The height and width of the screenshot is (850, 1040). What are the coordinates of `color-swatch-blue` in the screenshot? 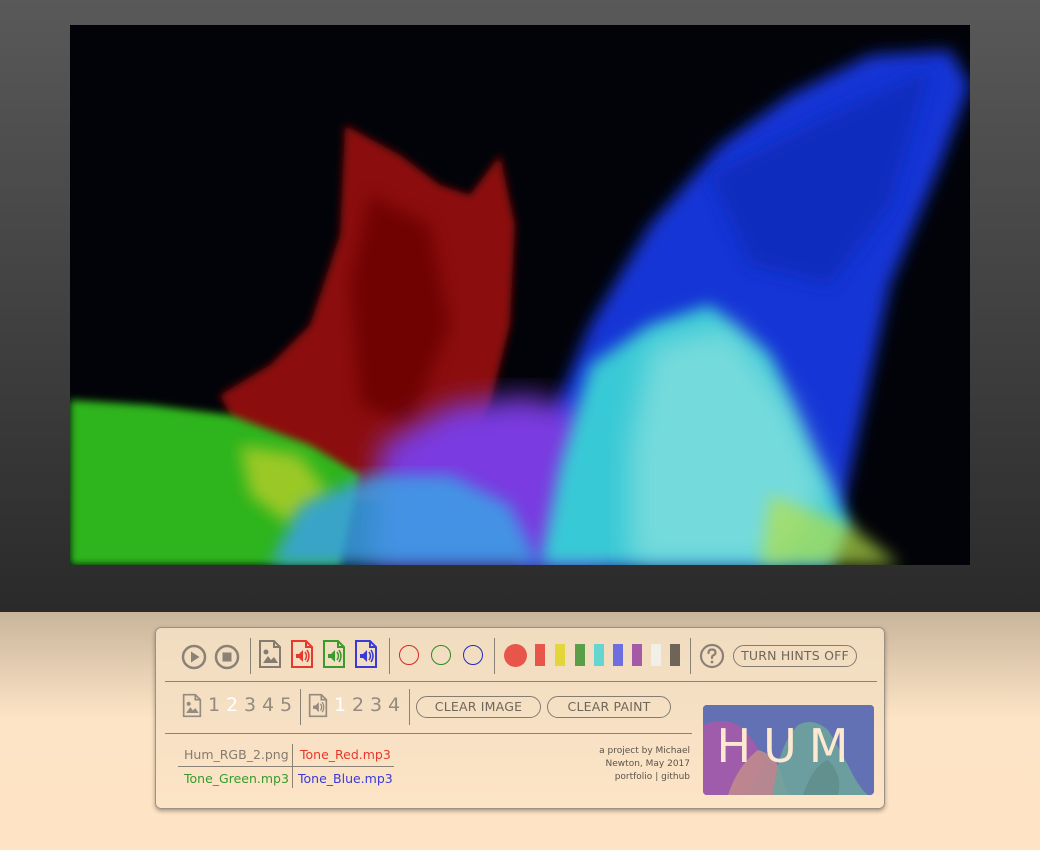 It's located at (618, 655).